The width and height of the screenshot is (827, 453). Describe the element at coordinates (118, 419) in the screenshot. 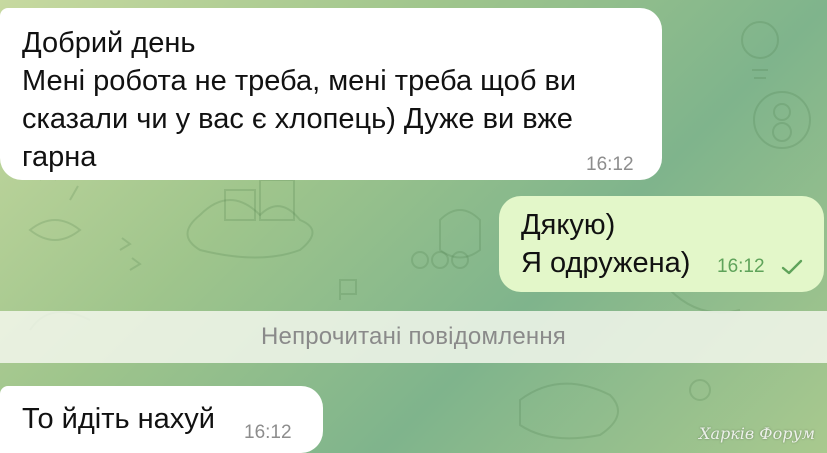

I see `message-text: То йдіть нахуй` at that location.